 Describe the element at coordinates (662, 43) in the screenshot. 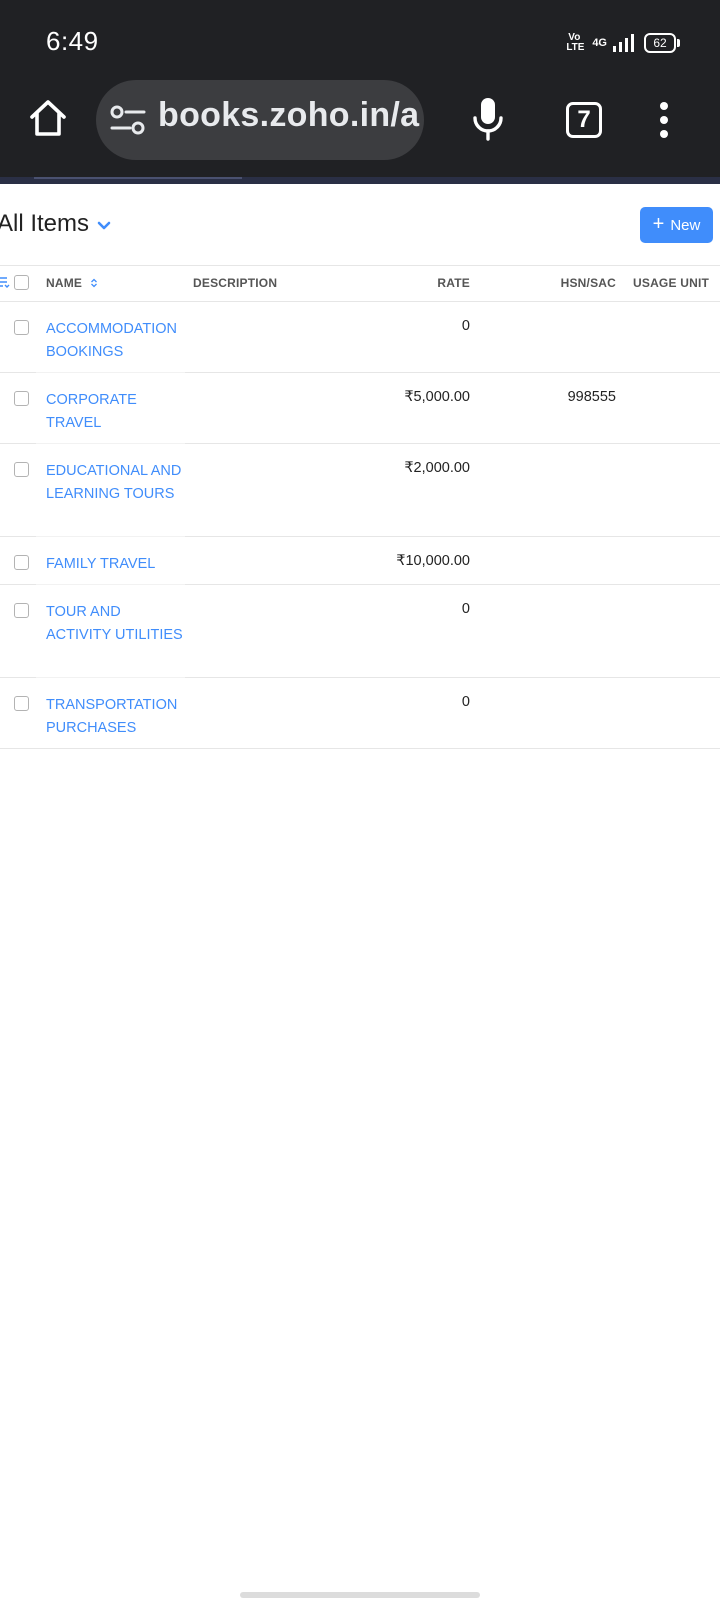

I see `battery-icon: 62` at that location.